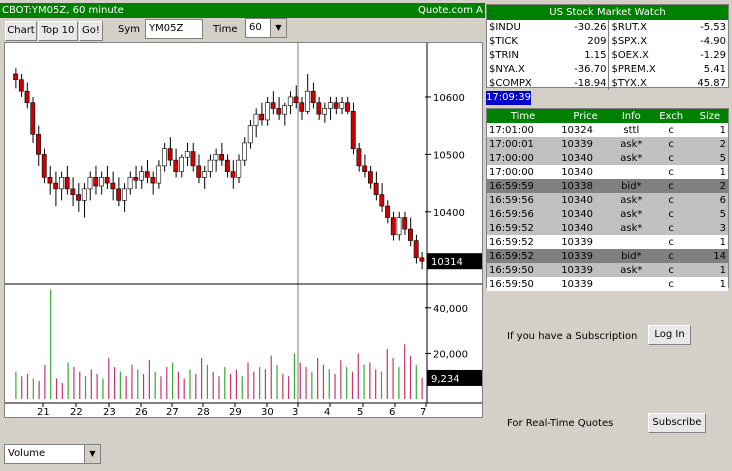 The width and height of the screenshot is (732, 471). I want to click on market-watch-cell: -1.29, so click(713, 55).